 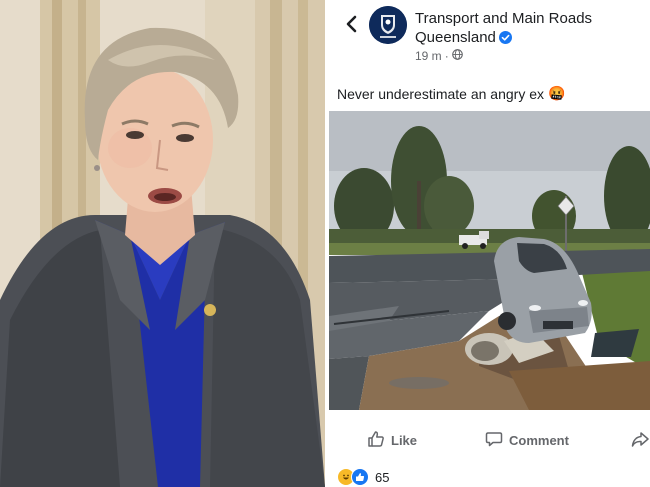 What do you see at coordinates (351, 24) in the screenshot?
I see `back-arrow-icon` at bounding box center [351, 24].